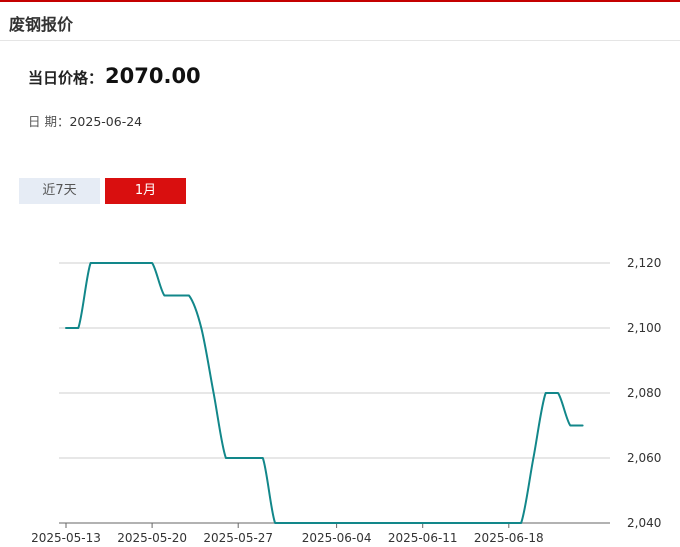 This screenshot has height=547, width=680. What do you see at coordinates (238, 538) in the screenshot?
I see `x-tick-label: 2025-05-27` at bounding box center [238, 538].